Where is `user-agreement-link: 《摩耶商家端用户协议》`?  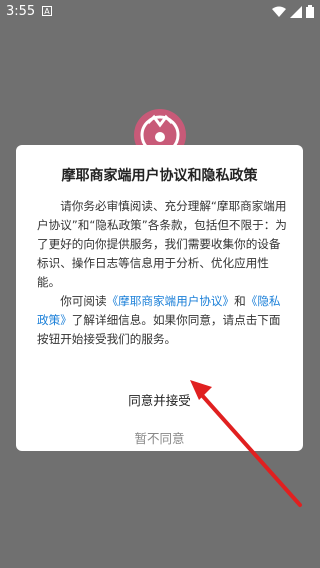 user-agreement-link: 《摩耶商家端用户协议》 is located at coordinates (171, 301).